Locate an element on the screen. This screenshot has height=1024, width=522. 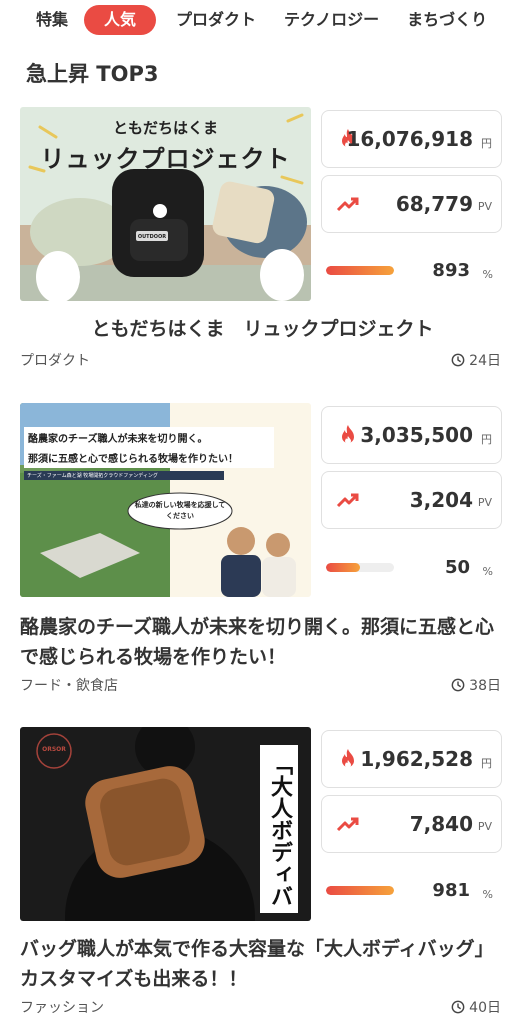
funding-amount: 1,962,528 is located at coordinates (416, 759).